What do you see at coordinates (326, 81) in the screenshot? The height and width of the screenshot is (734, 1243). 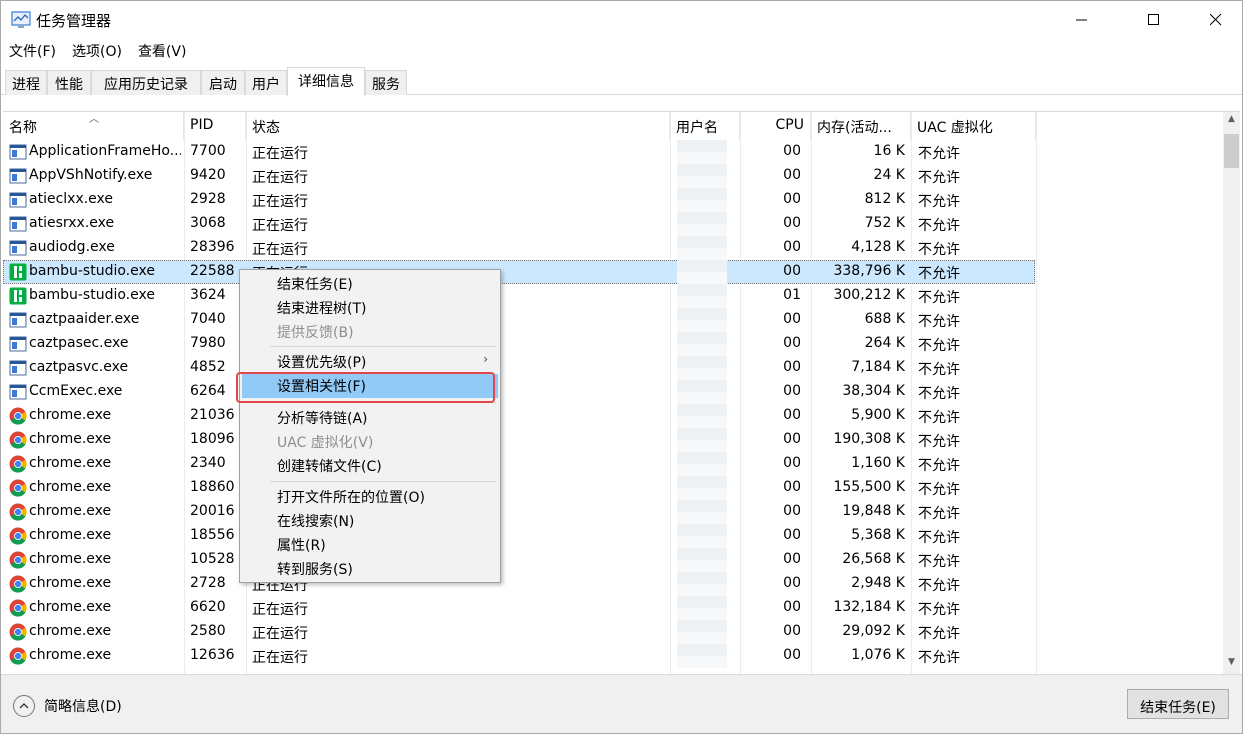 I see `tab-details: 详细信息` at bounding box center [326, 81].